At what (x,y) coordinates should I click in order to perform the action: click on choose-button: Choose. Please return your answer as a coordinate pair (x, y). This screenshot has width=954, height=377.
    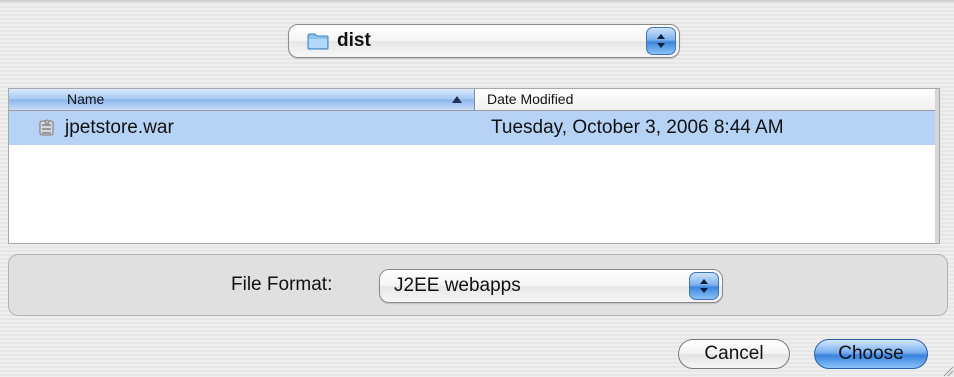
    Looking at the image, I should click on (871, 354).